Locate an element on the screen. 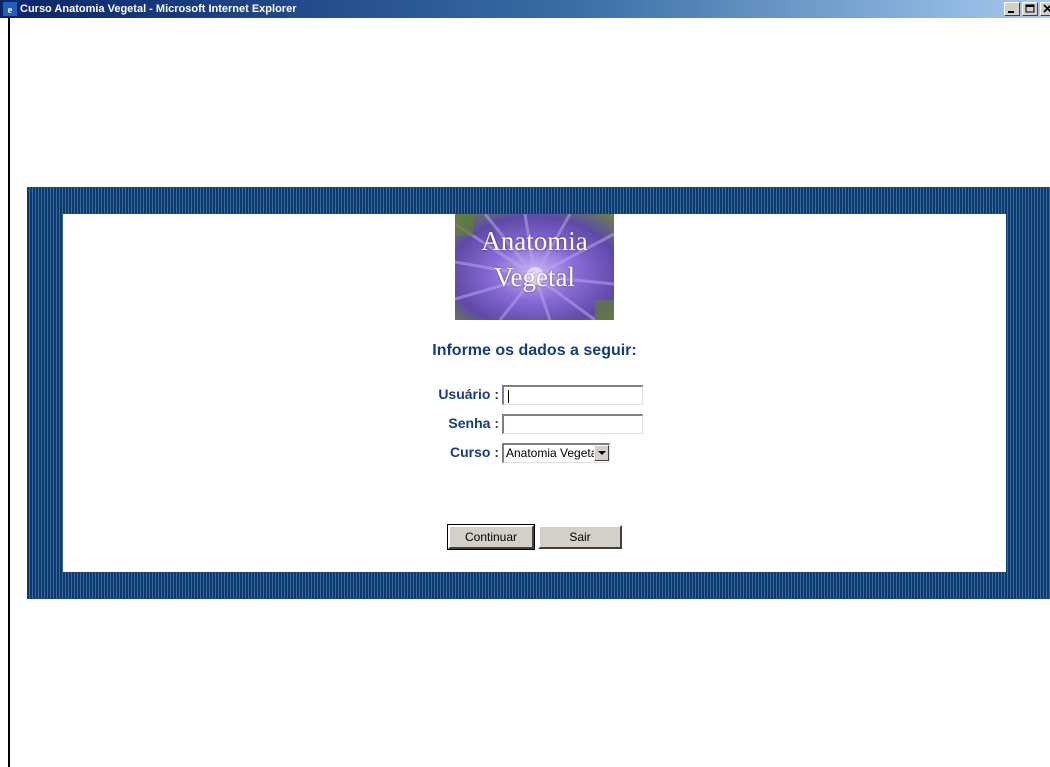 Image resolution: width=1050 pixels, height=767 pixels. logo-title-line1: Anatomia is located at coordinates (534, 241).